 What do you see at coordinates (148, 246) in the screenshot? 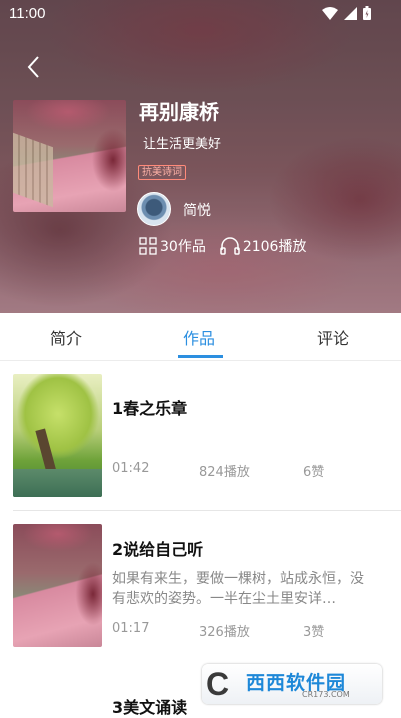
I see `grid-icon` at bounding box center [148, 246].